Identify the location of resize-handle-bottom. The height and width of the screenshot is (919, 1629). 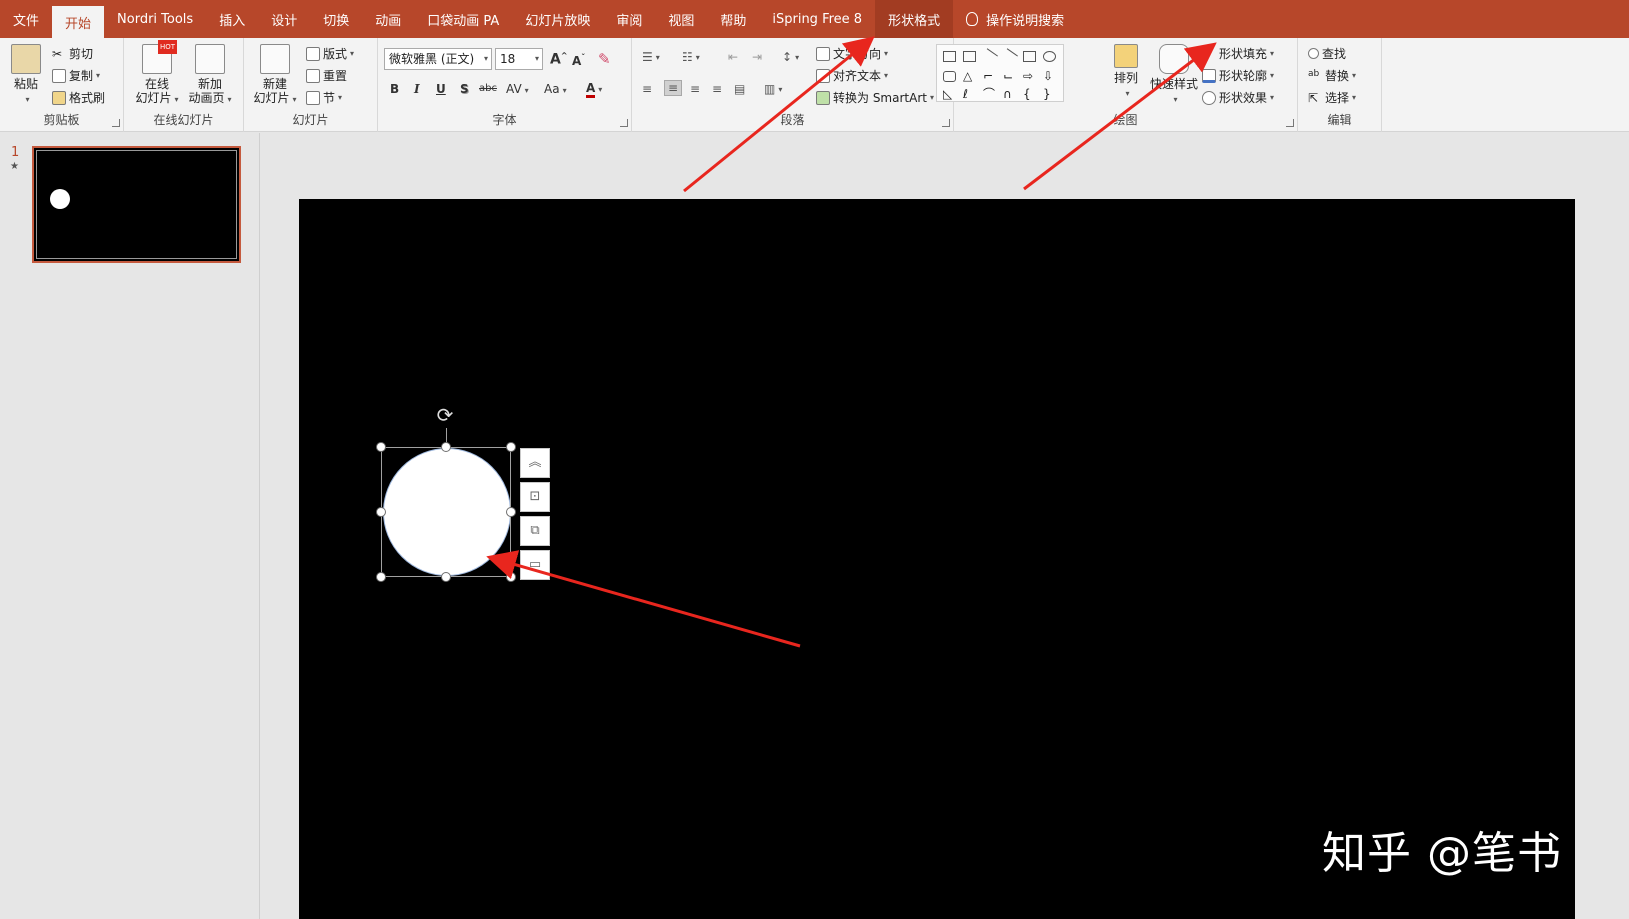
(446, 577).